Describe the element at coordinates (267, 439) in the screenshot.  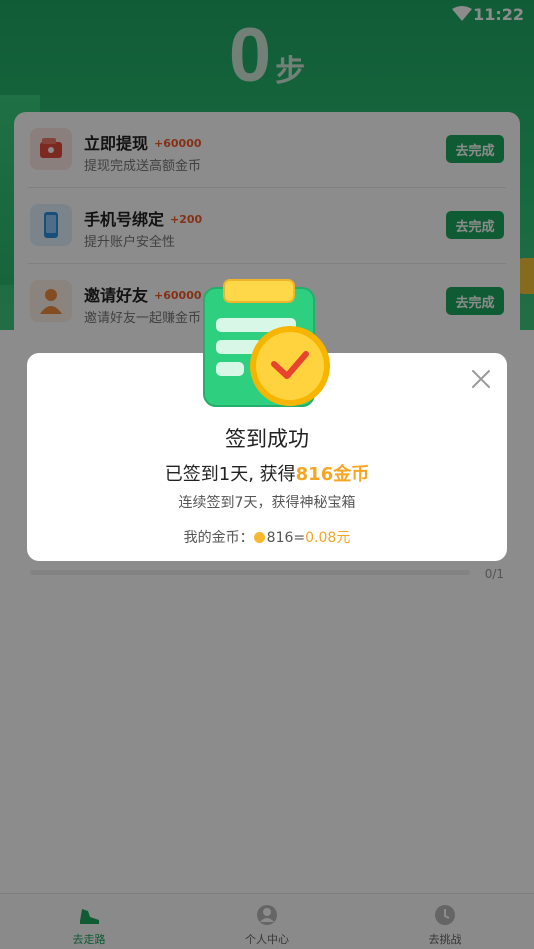
I see `dialog-title: 签到成功` at that location.